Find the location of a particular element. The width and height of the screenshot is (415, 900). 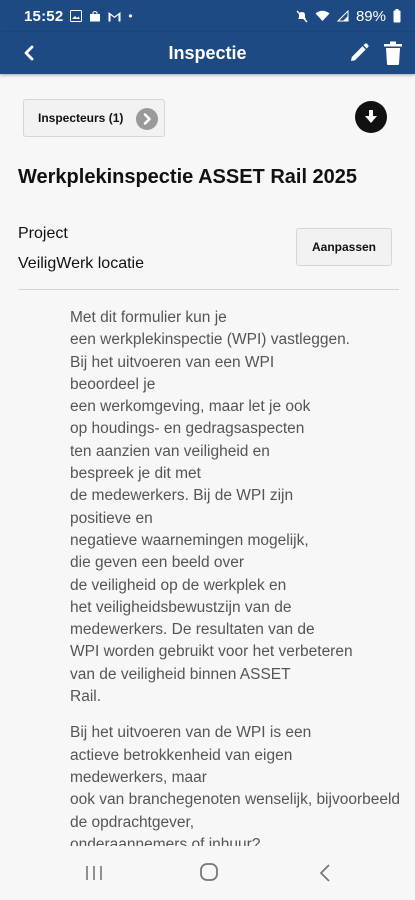

description-line: op houdings- en gedragsaspecten is located at coordinates (187, 429).